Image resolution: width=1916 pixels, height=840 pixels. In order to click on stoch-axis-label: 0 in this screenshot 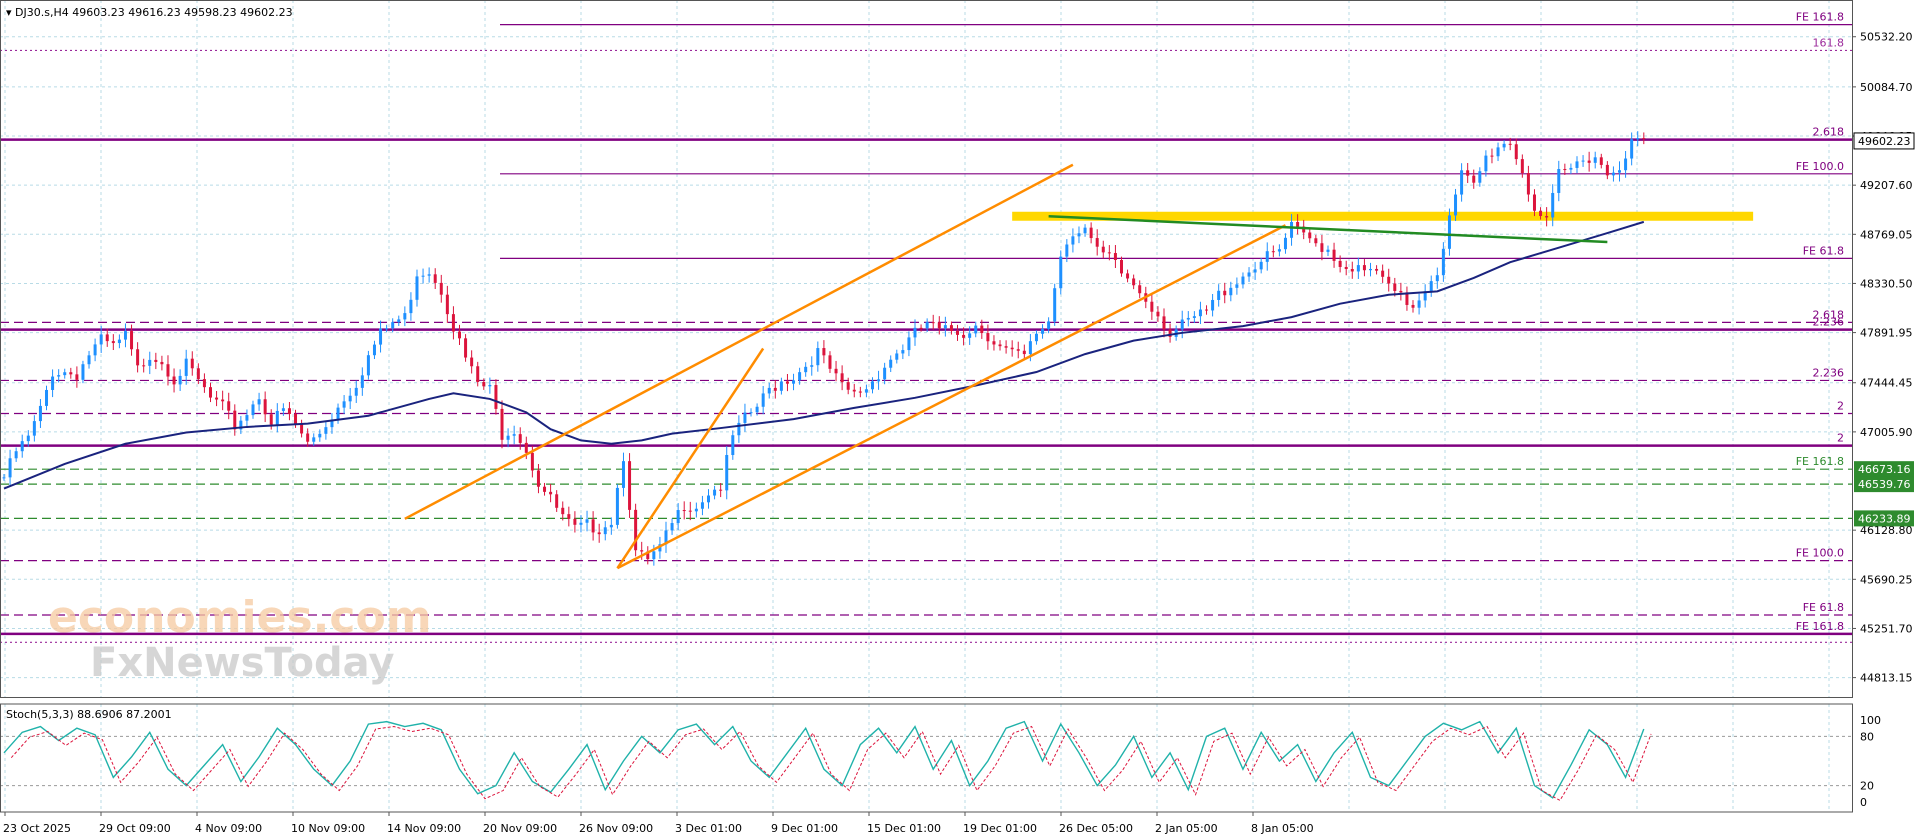, I will do `click(1863, 802)`.